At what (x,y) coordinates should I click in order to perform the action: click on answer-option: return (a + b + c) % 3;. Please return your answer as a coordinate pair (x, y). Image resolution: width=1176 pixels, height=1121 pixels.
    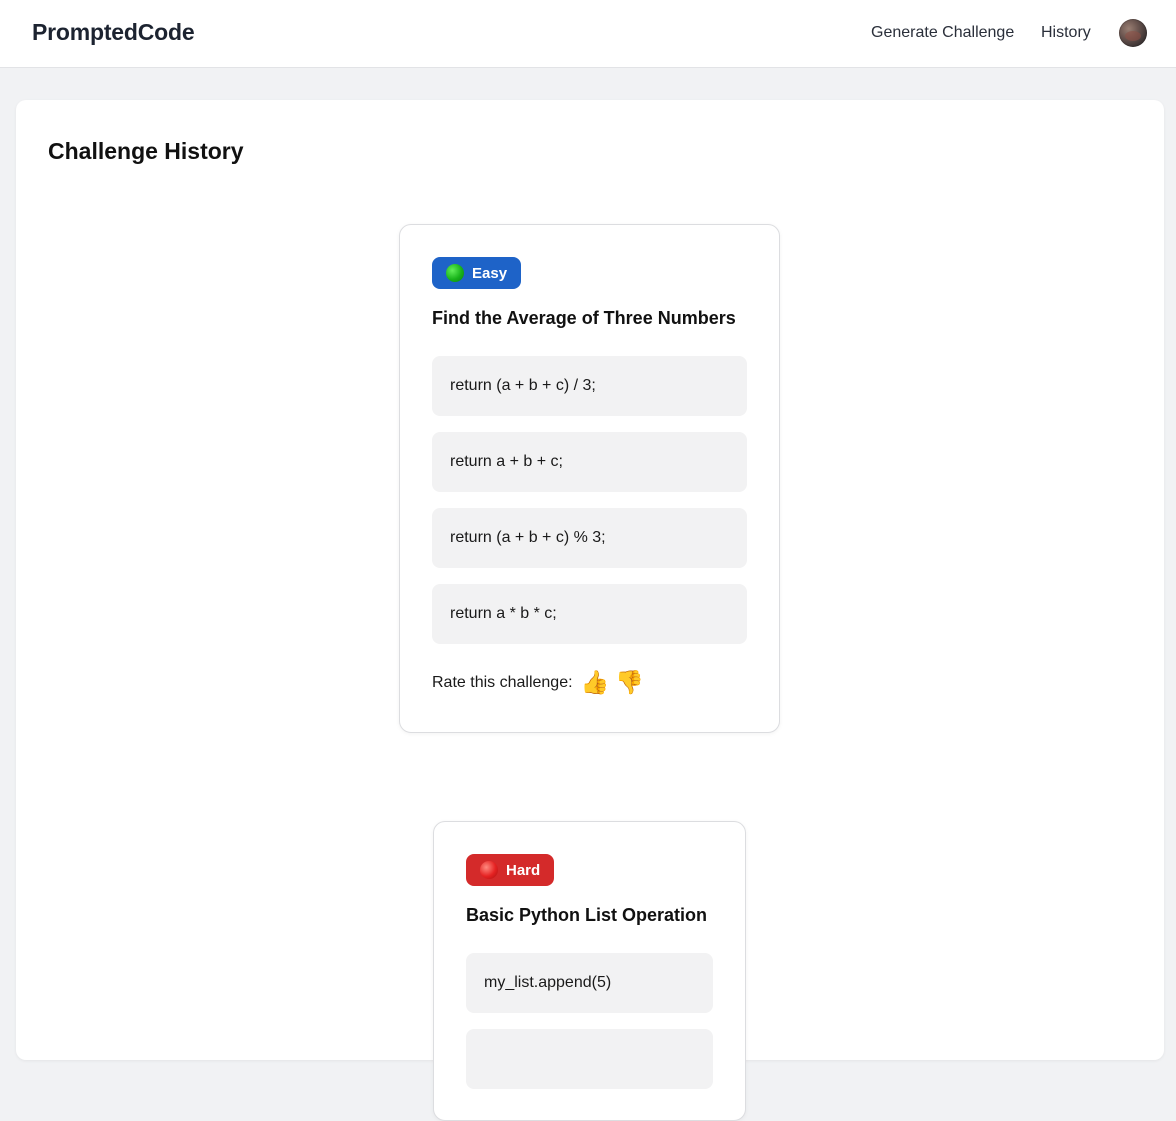
    Looking at the image, I should click on (589, 538).